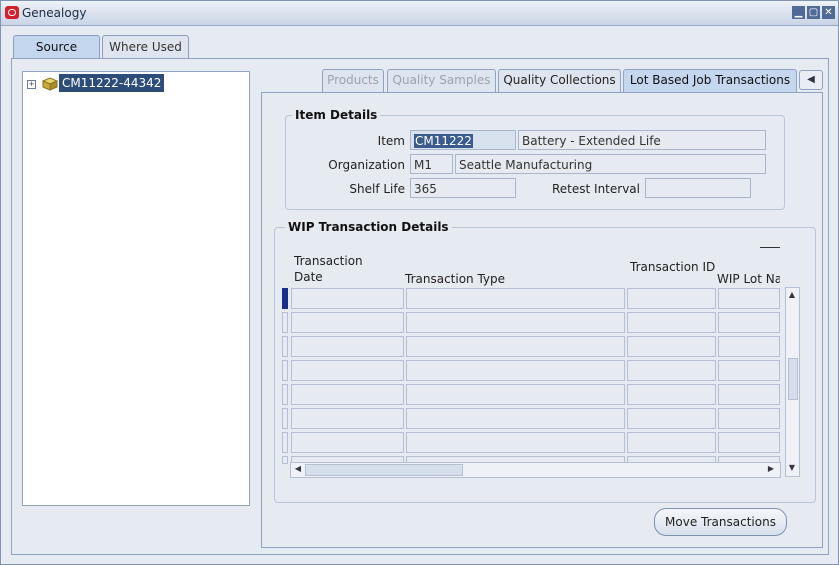  Describe the element at coordinates (792, 468) in the screenshot. I see `scroll-down-icon: ▼` at that location.